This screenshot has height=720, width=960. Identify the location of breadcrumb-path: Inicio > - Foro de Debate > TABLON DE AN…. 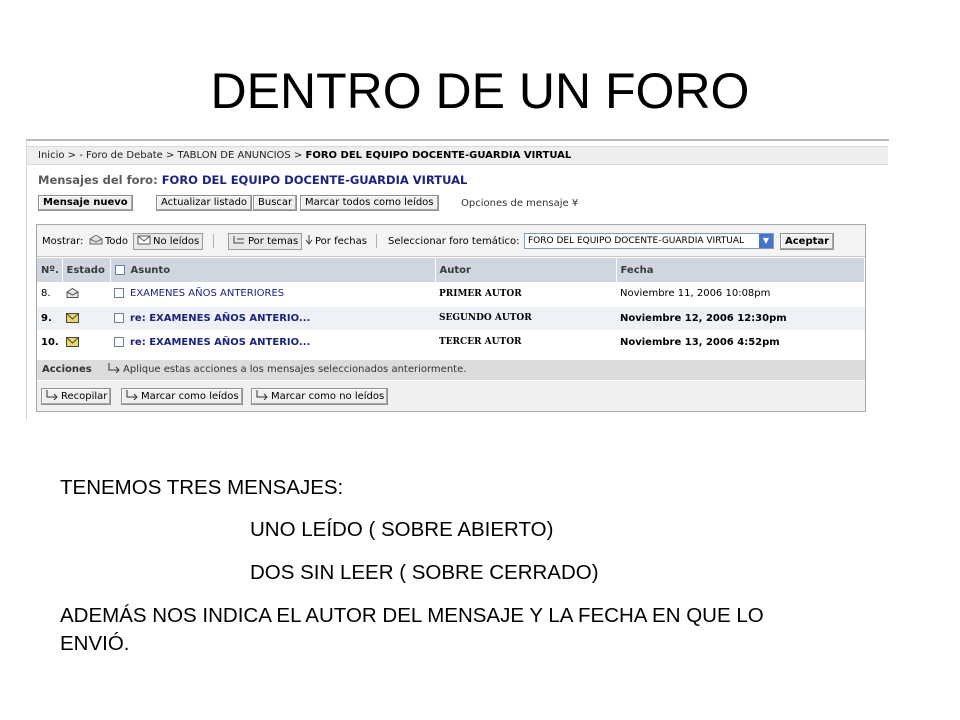
(172, 155).